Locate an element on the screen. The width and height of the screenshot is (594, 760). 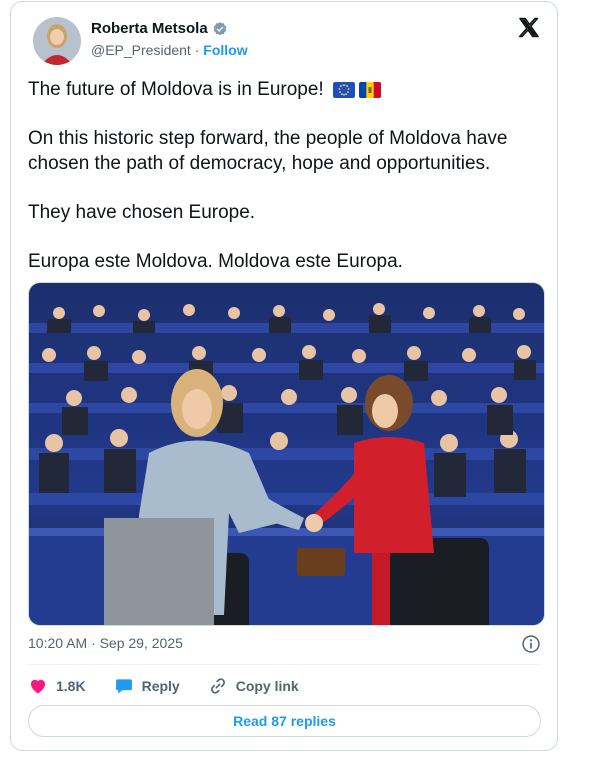
tweet-actions: 1.8K Reply Copy link is located at coordinates (177, 686).